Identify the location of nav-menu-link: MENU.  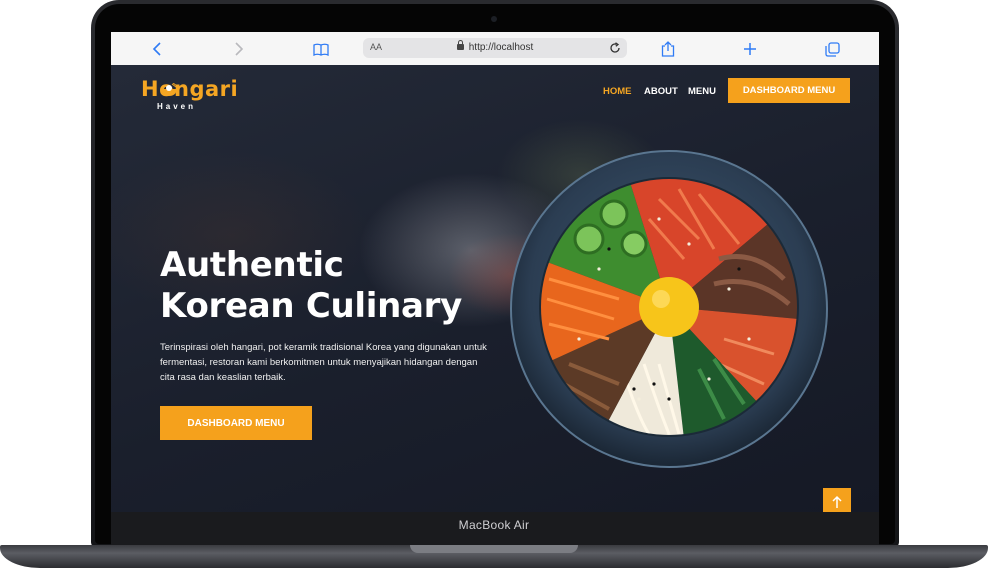
(702, 91).